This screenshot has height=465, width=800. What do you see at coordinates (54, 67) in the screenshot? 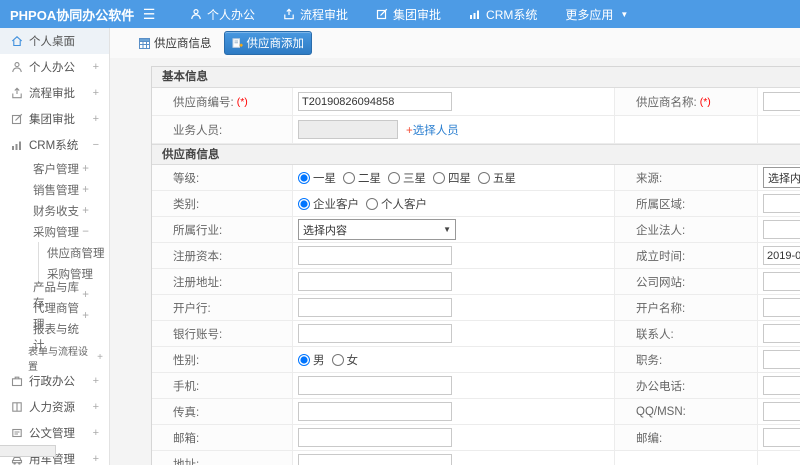
I see `sidebar-item-personal-office: 个人办公 +` at bounding box center [54, 67].